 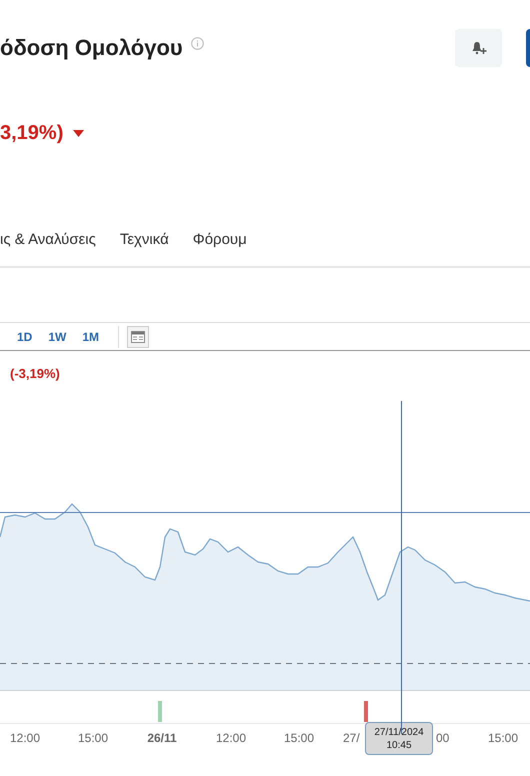 I want to click on x-axis-label: 27/, so click(x=351, y=738).